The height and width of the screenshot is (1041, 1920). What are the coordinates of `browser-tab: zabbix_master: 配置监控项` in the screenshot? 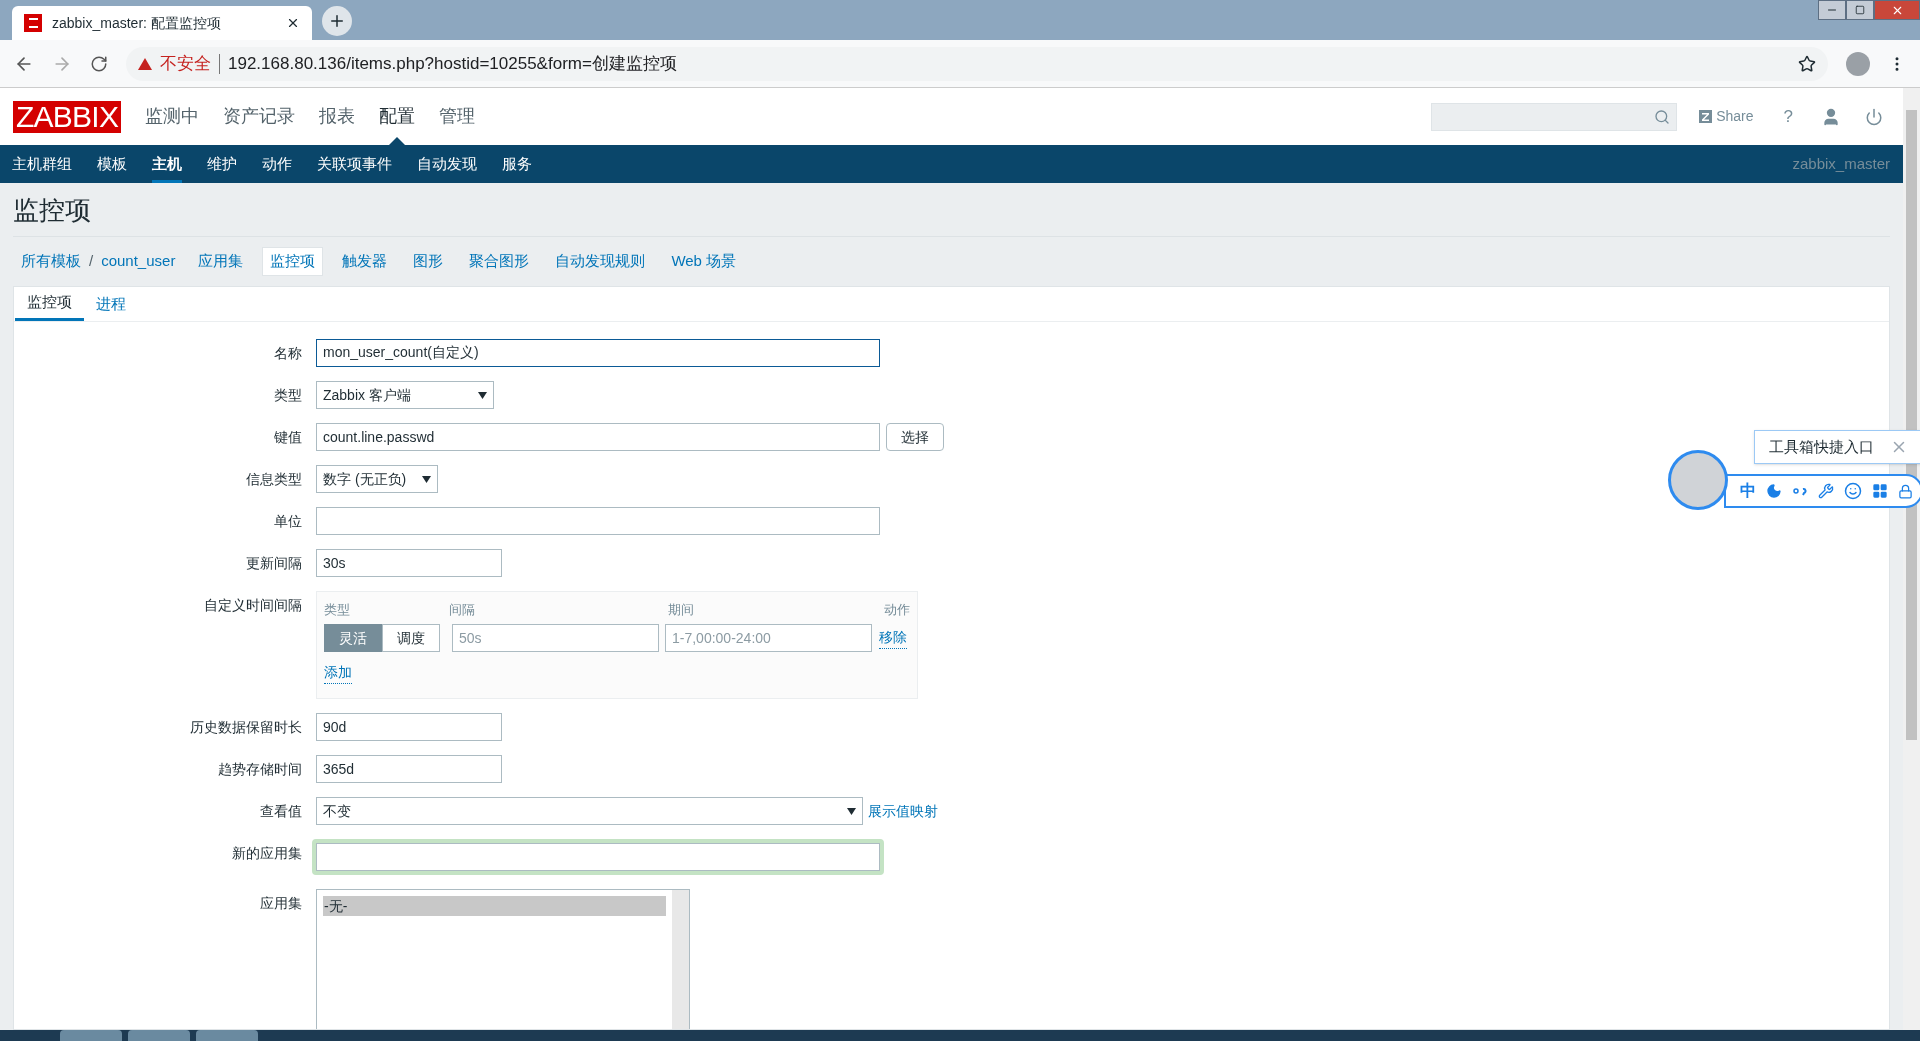 It's located at (162, 23).